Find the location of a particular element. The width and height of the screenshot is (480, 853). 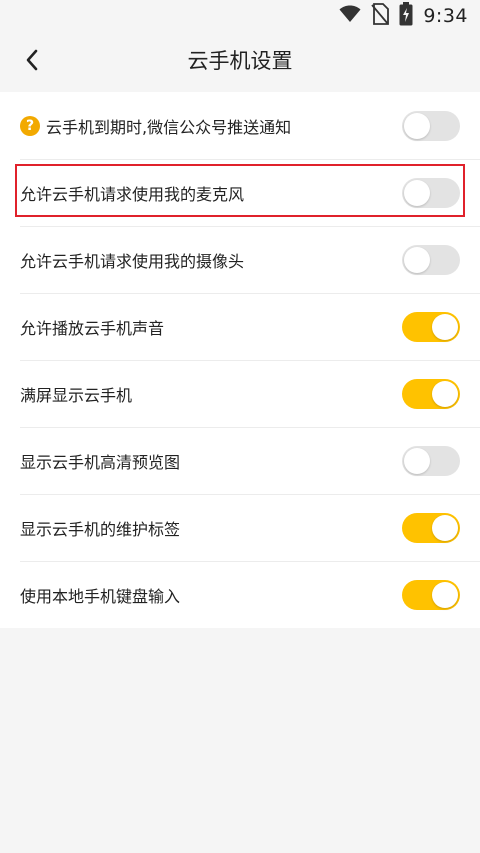

setting-row-wechat-expiry-notification: ? 云手机到期时,微信公众号推送通知 is located at coordinates (240, 125).